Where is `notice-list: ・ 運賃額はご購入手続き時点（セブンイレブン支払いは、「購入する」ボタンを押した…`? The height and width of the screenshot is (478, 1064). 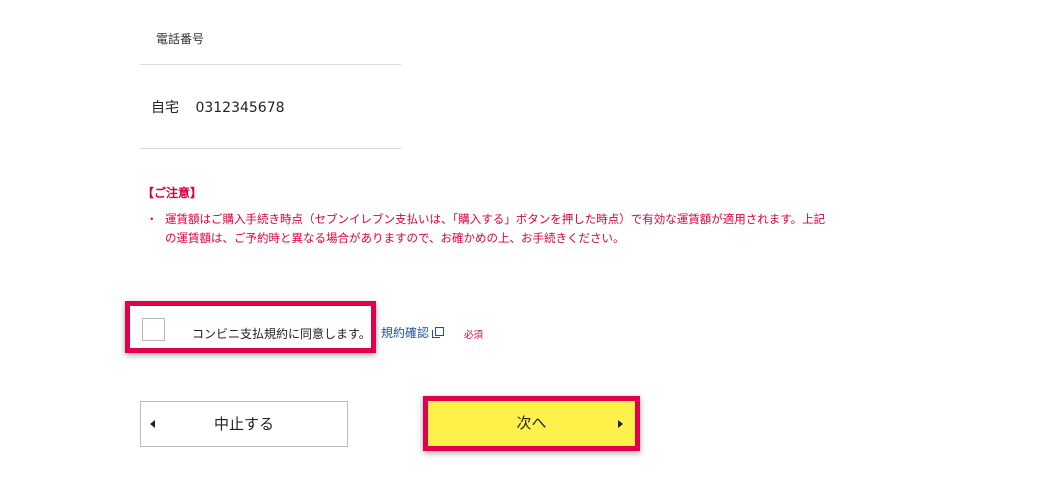 notice-list: ・ 運賃額はご購入手続き時点（セブンイレブン支払いは、「購入する」ボタンを押した… is located at coordinates (491, 229).